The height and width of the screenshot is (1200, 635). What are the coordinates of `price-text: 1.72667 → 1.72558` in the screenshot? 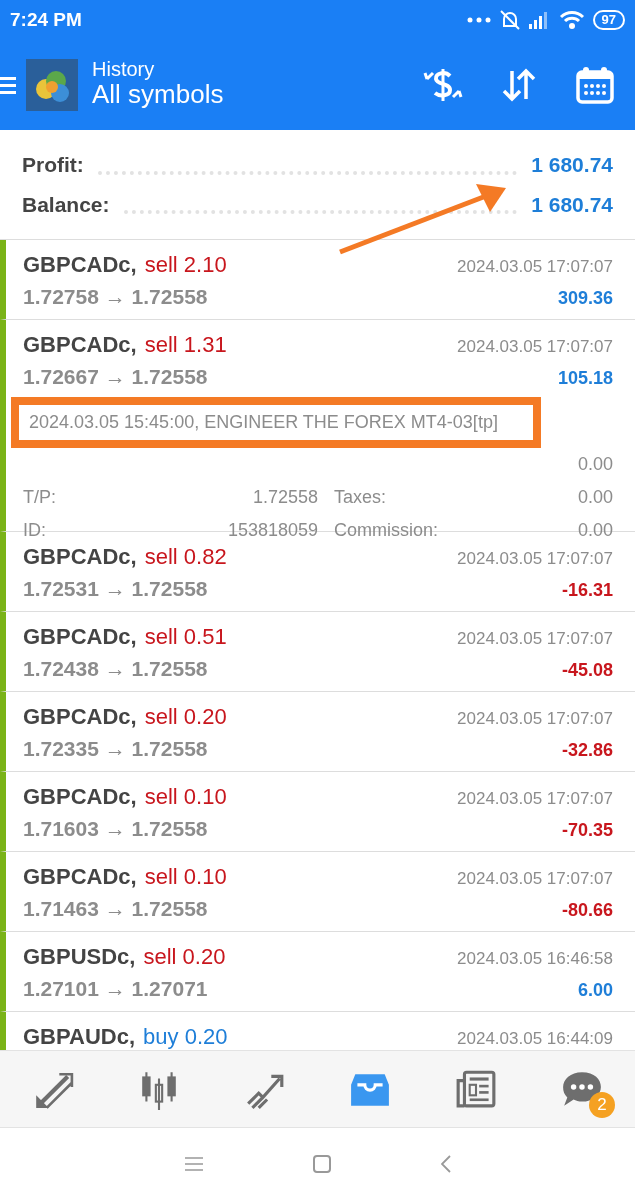 It's located at (115, 377).